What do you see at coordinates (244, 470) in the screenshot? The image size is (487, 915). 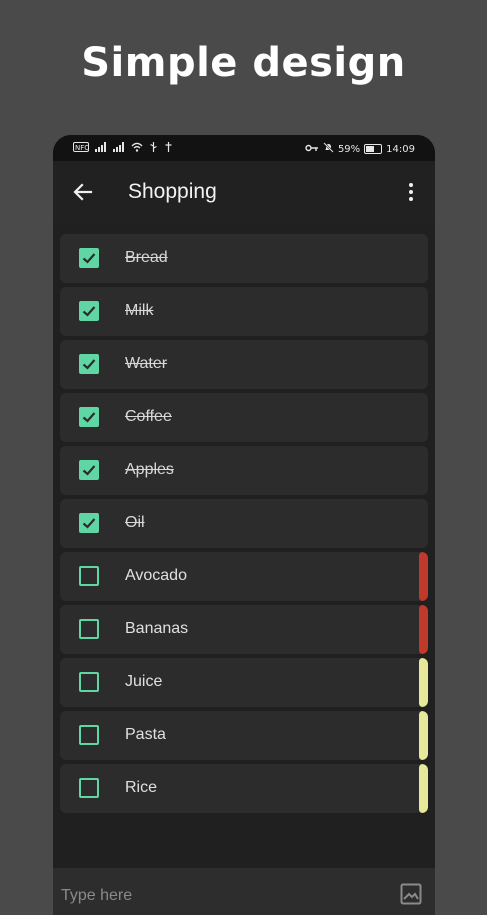 I see `list-item: Apples` at bounding box center [244, 470].